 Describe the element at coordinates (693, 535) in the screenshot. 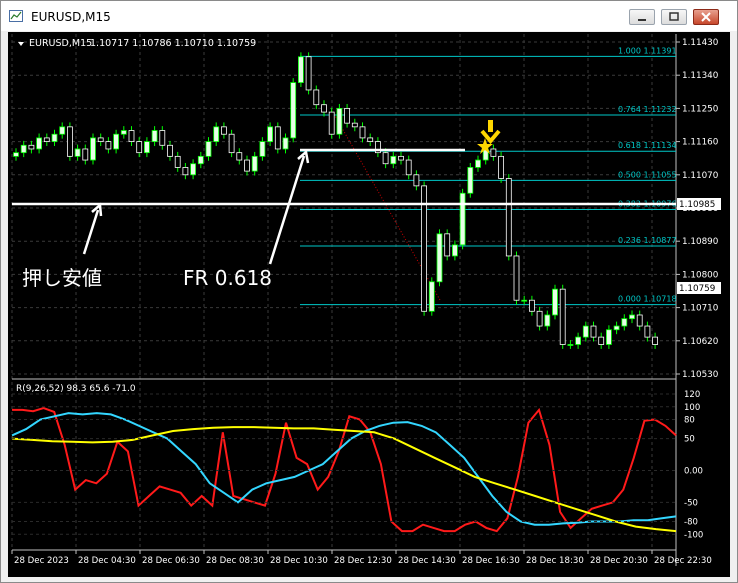

I see `indicator-tick-label: -100` at that location.